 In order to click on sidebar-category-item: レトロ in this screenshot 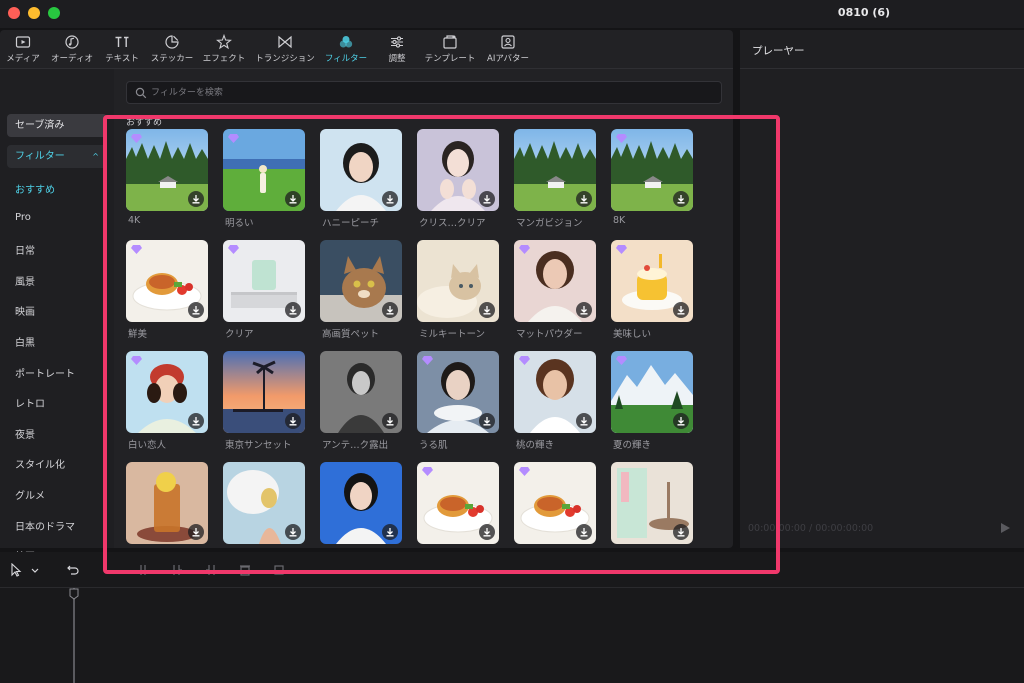, I will do `click(30, 402)`.